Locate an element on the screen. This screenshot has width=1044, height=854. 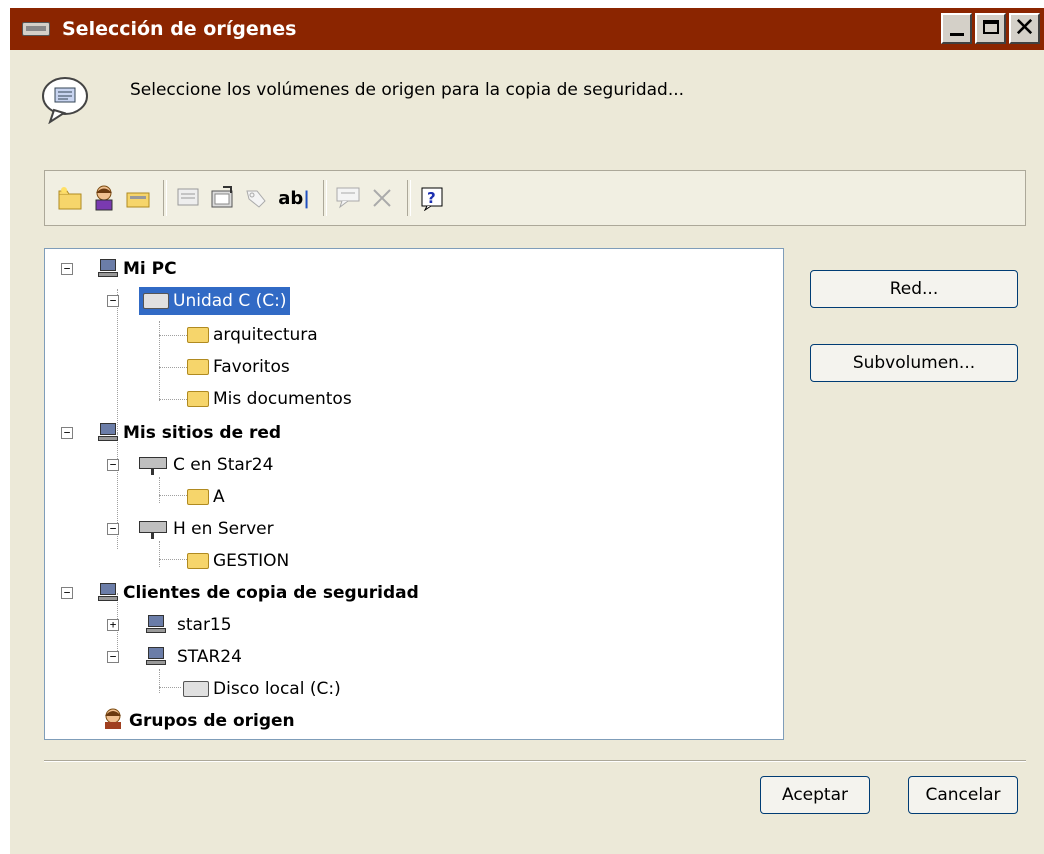
tree-label: Mis sitios de red is located at coordinates (202, 433).